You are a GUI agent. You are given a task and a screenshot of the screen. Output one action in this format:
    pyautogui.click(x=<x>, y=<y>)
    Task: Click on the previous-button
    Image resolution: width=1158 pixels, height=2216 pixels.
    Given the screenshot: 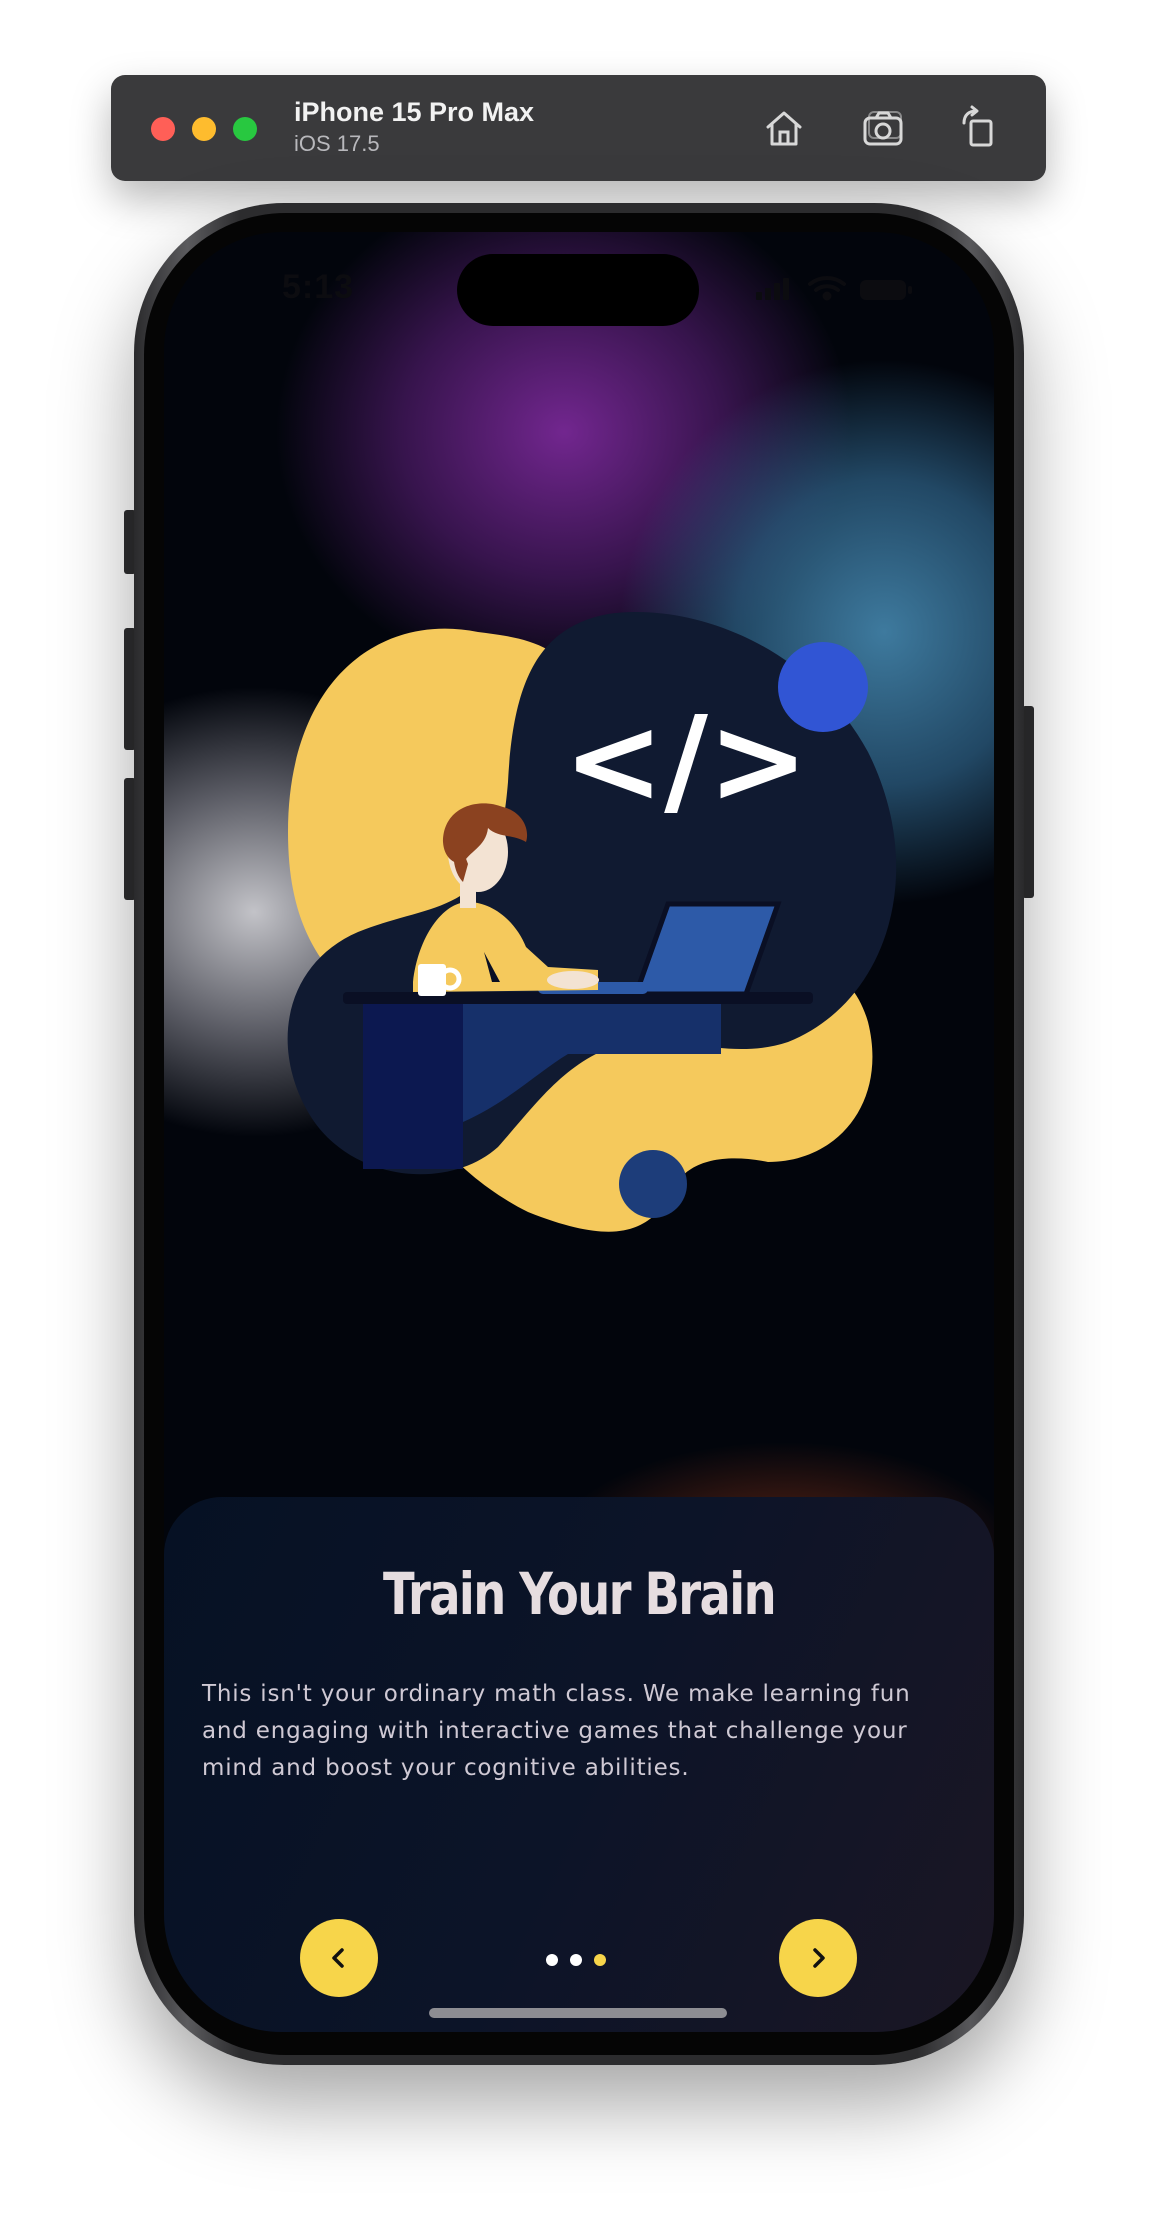 What is the action you would take?
    pyautogui.click(x=339, y=1958)
    